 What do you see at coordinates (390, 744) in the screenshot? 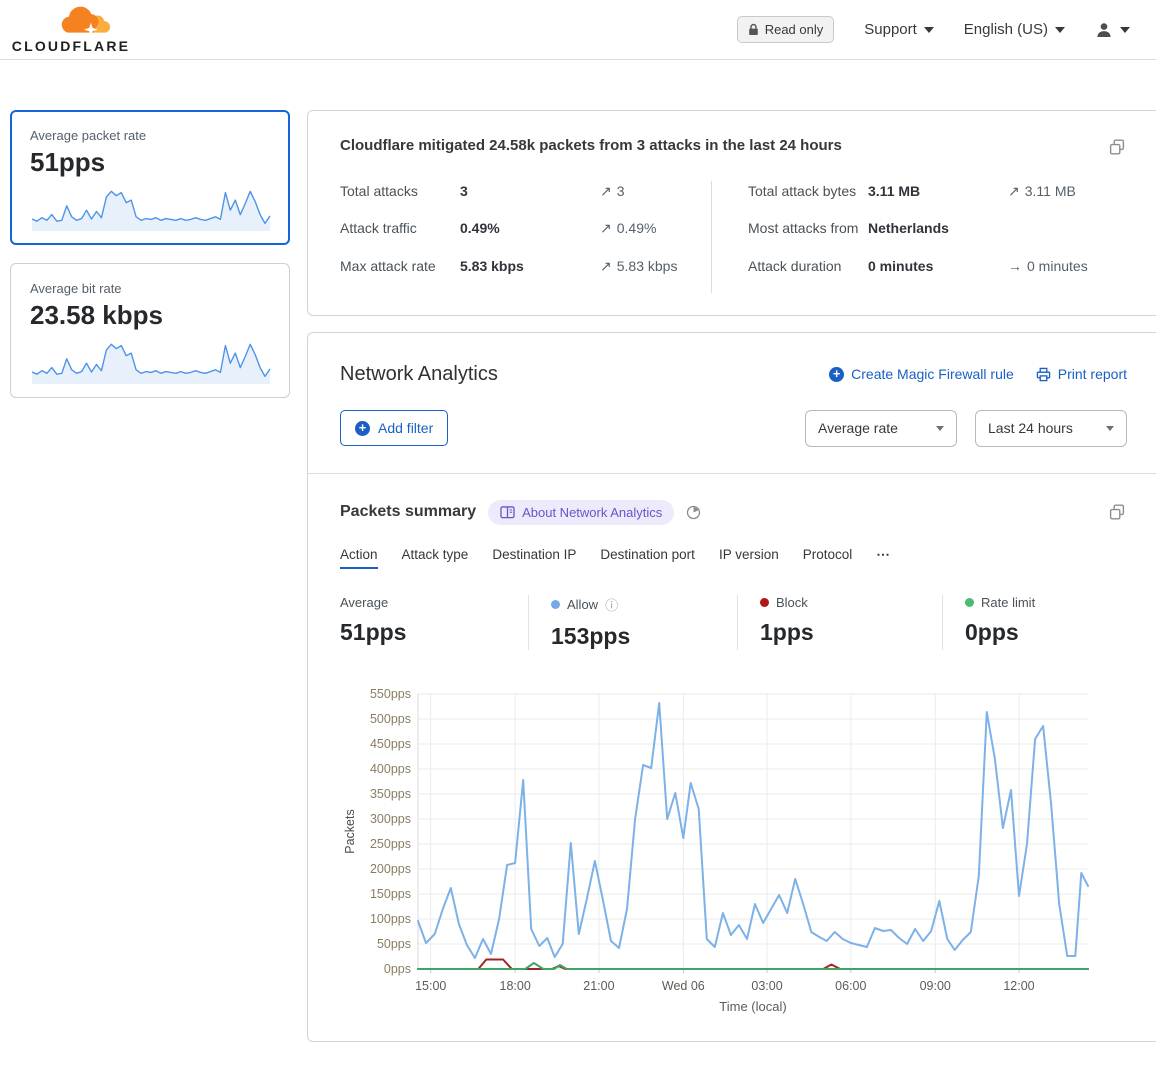
I see `svg-text: 450pps` at bounding box center [390, 744].